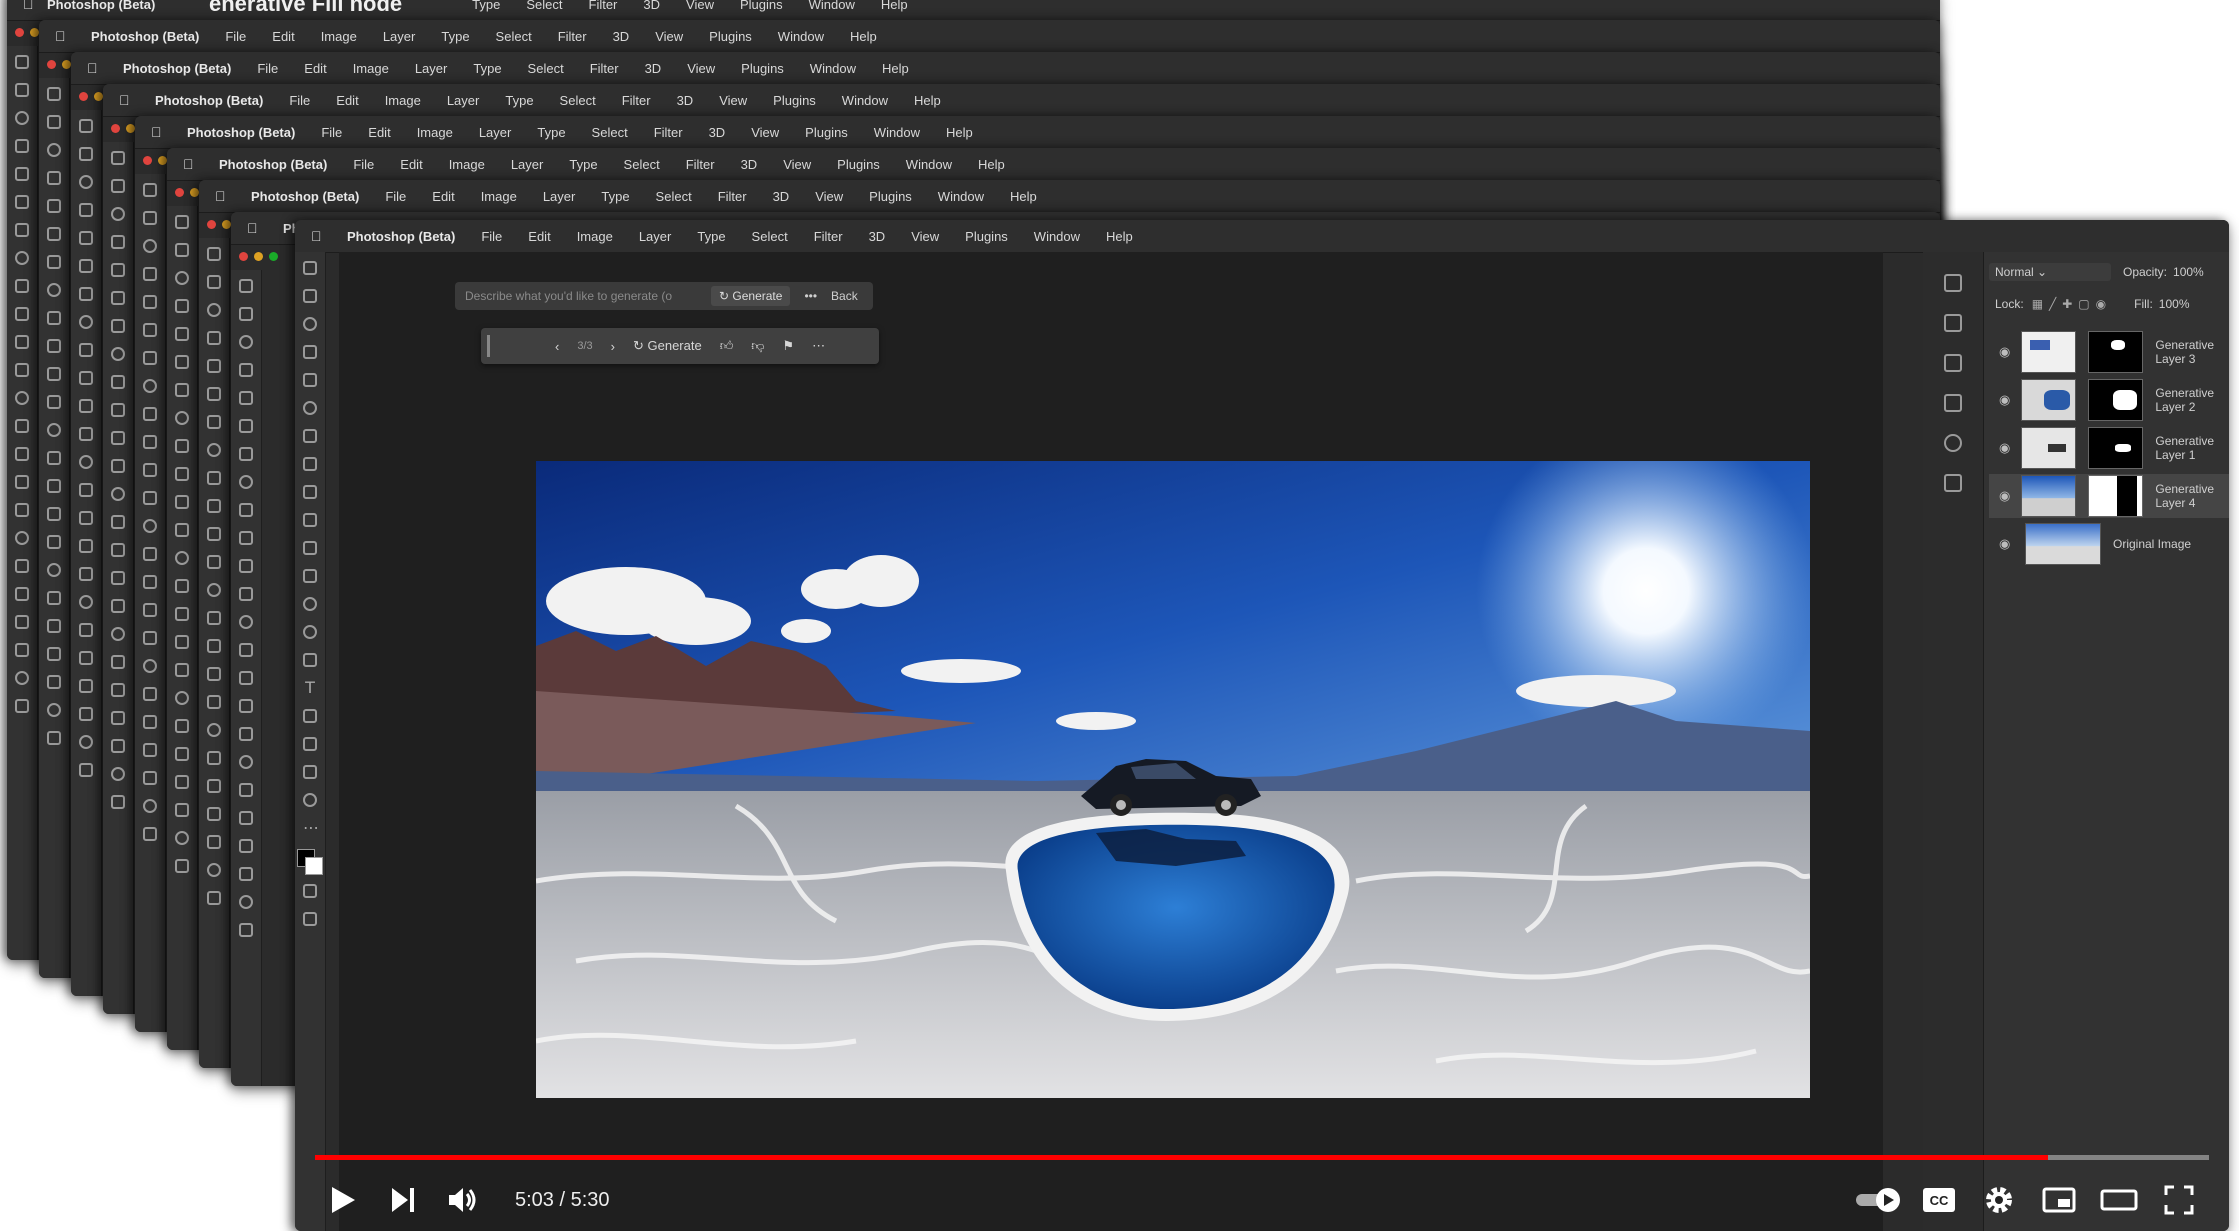  I want to click on menu-edit: Edit, so click(539, 236).